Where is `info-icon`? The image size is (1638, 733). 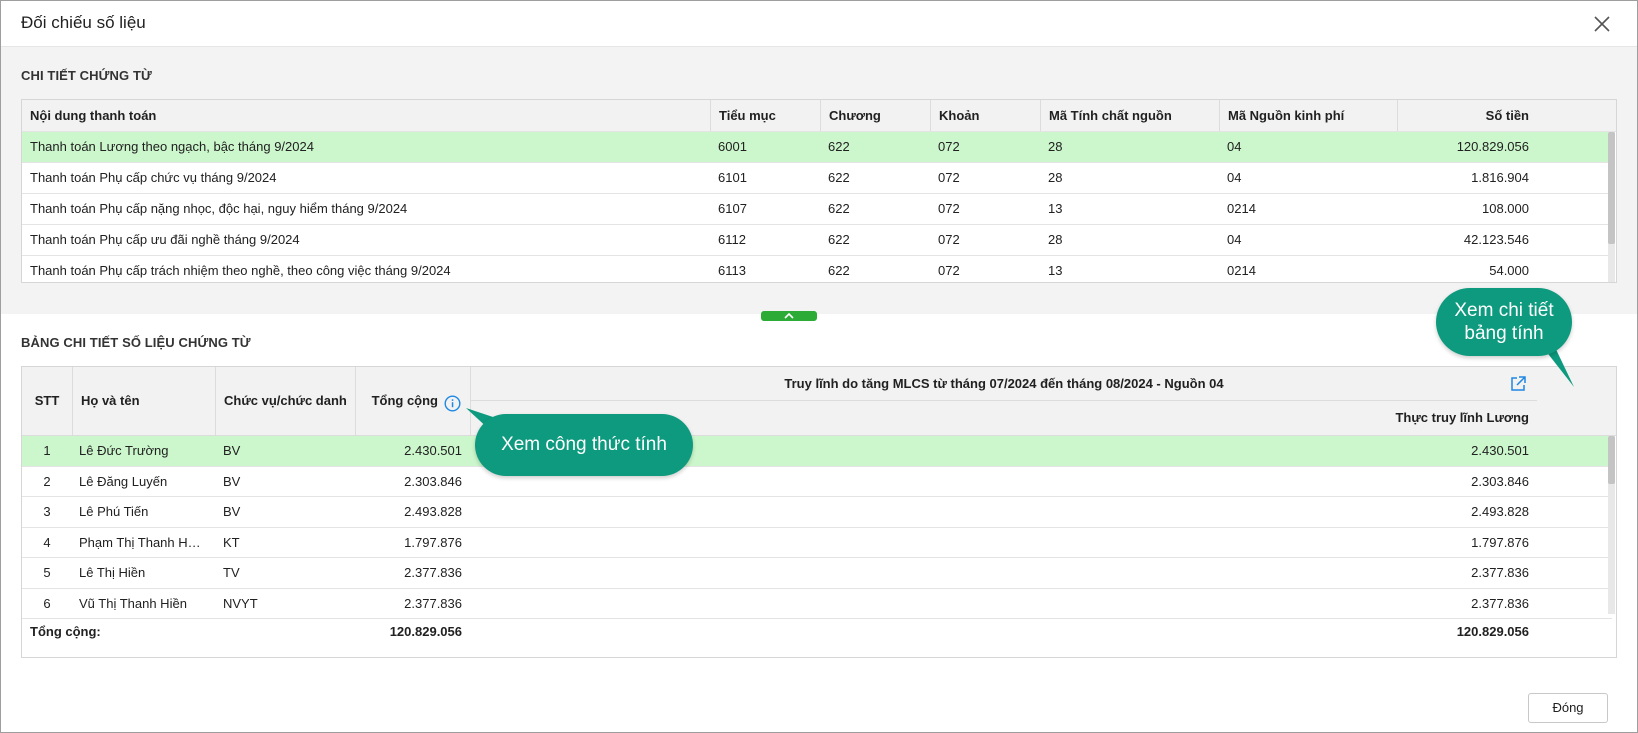 info-icon is located at coordinates (452, 407).